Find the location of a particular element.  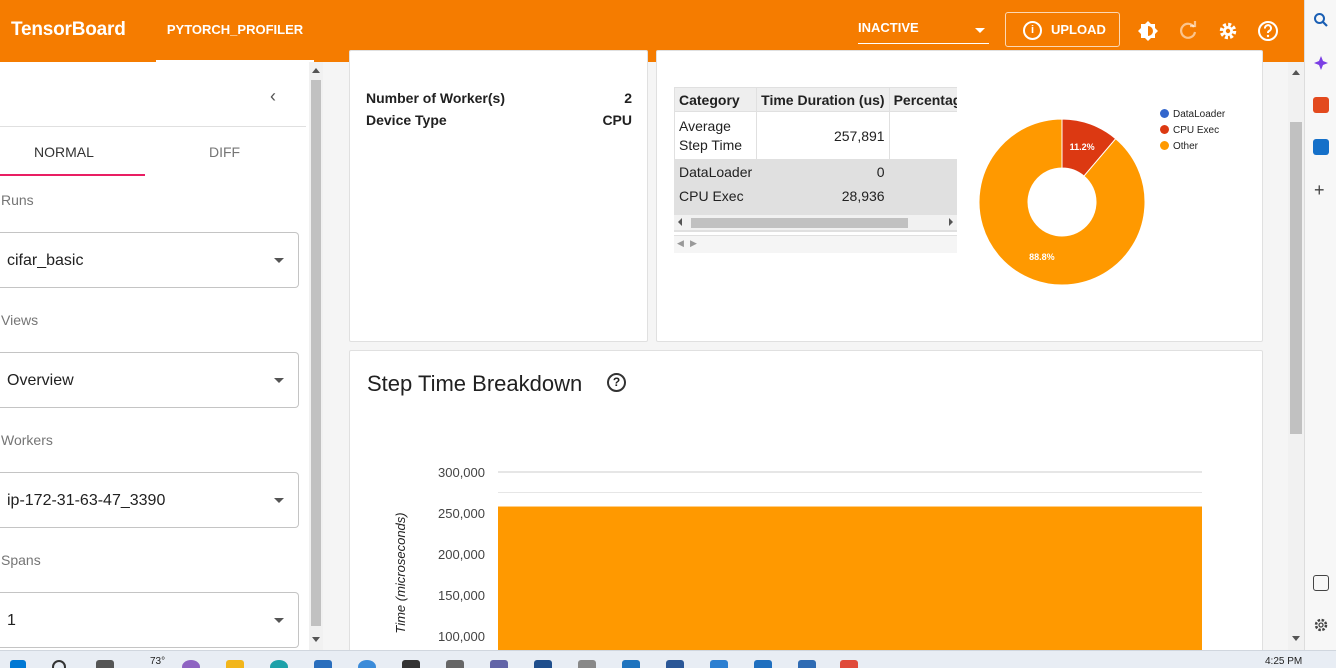

collapse-sidebar-icon: ‹ is located at coordinates (273, 96).